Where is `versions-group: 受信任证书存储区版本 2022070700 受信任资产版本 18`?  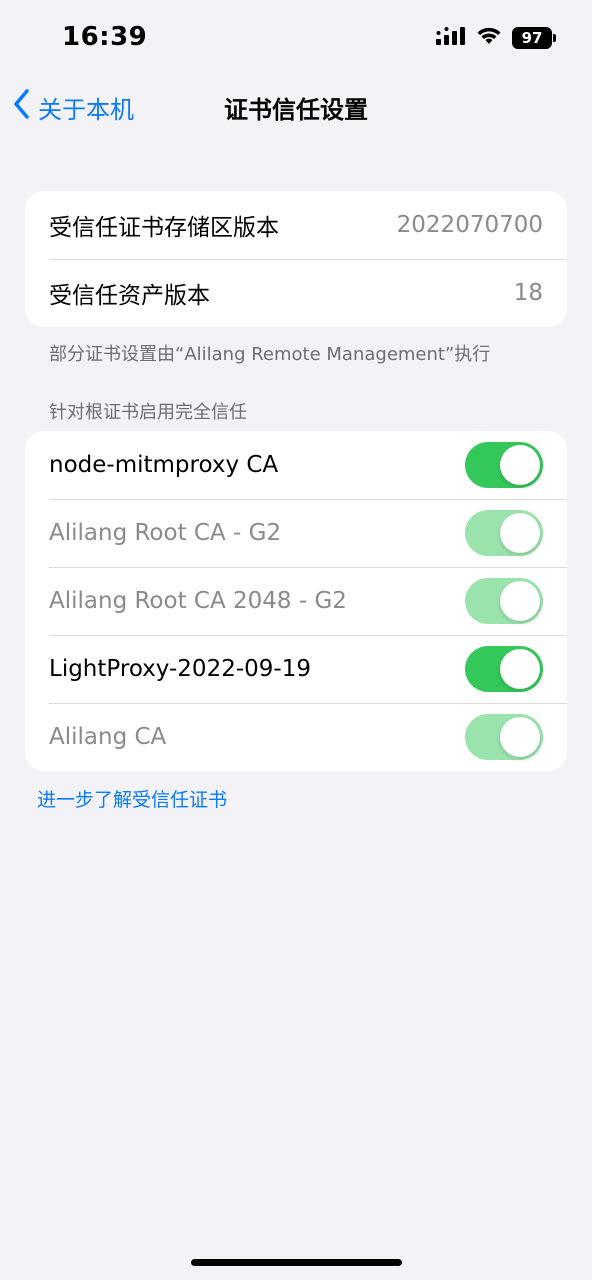
versions-group: 受信任证书存储区版本 2022070700 受信任资产版本 18 is located at coordinates (296, 259).